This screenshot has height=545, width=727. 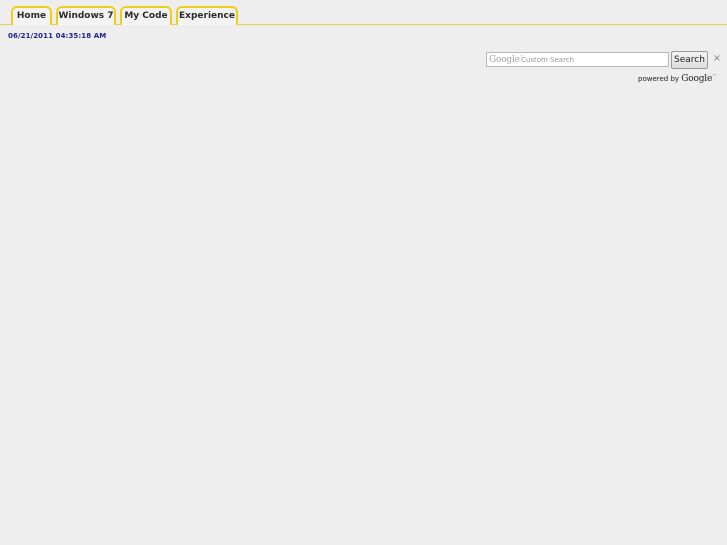 I want to click on tab-windows-7: Windows 7, so click(x=86, y=15).